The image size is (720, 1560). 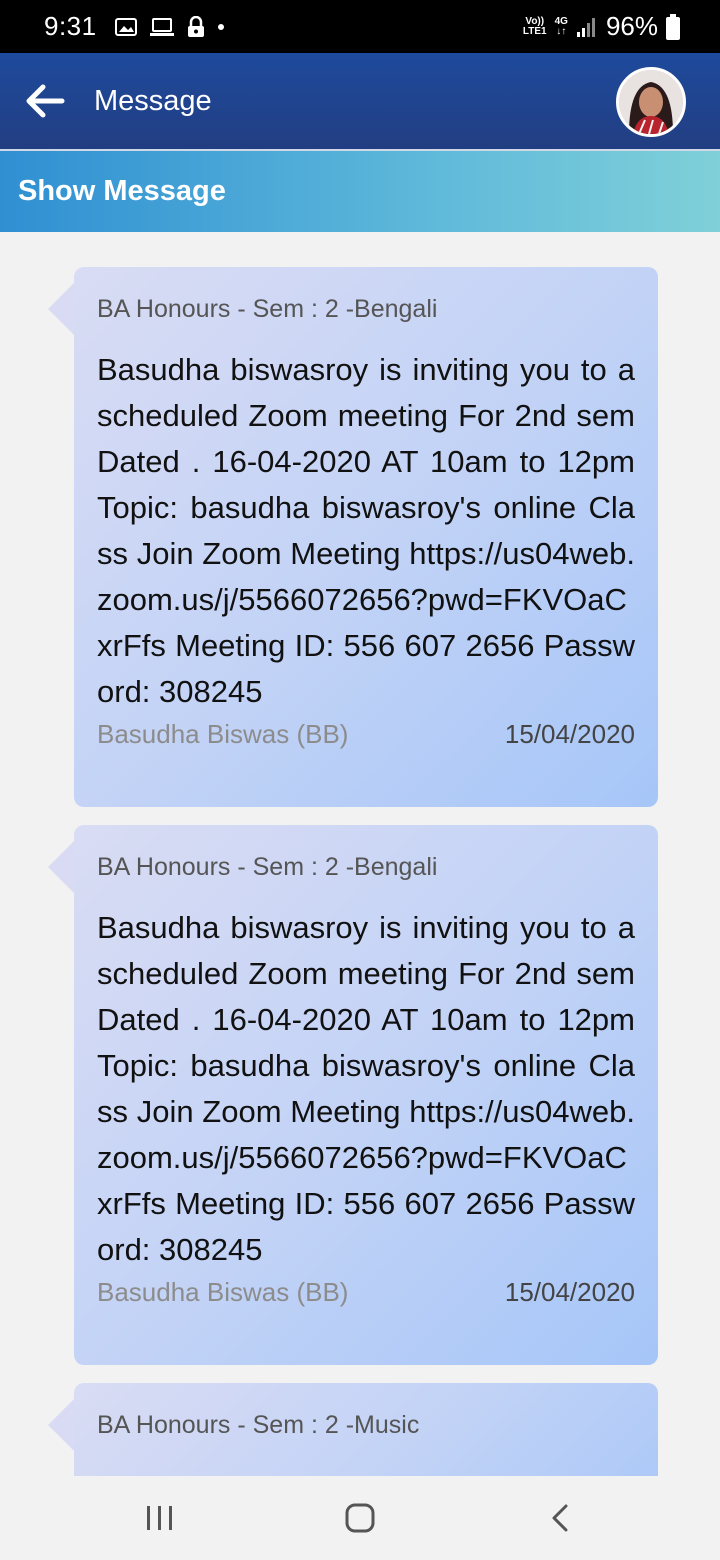 I want to click on message-card: BA Honours - Sem : 2 -Music, so click(x=353, y=1429).